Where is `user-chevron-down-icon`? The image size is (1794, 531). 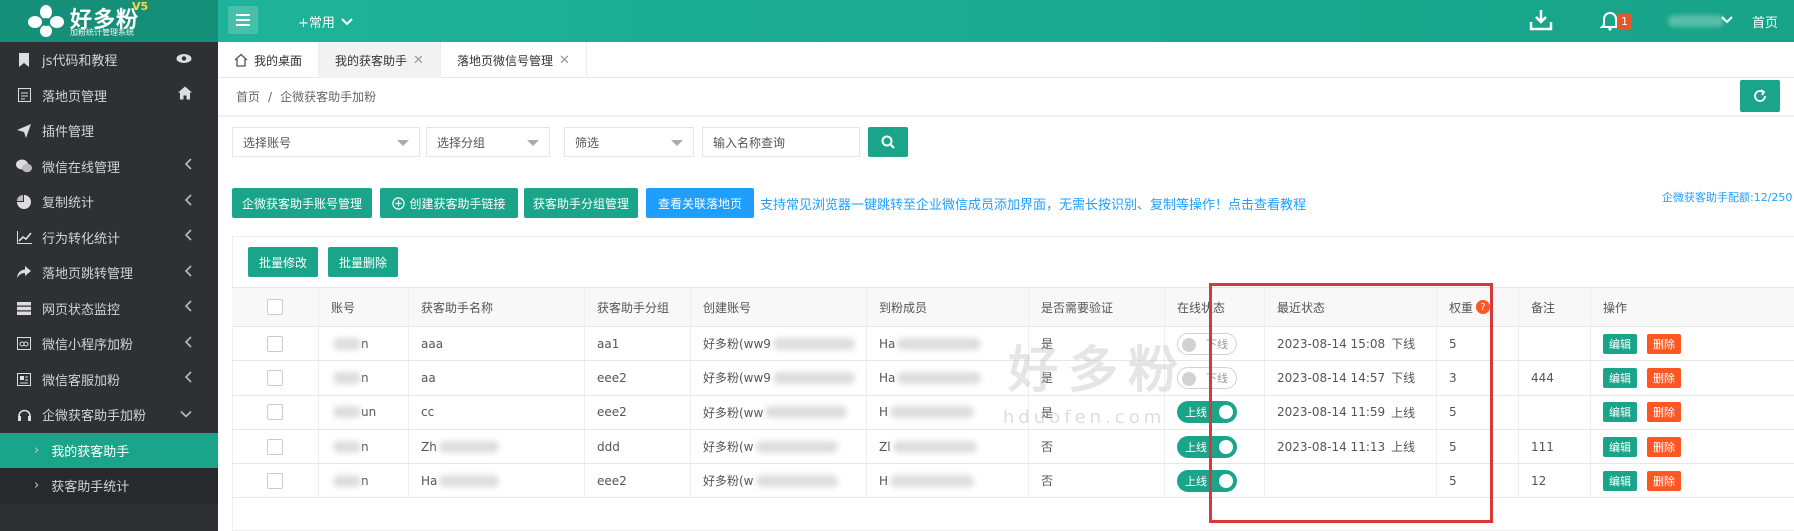 user-chevron-down-icon is located at coordinates (1727, 20).